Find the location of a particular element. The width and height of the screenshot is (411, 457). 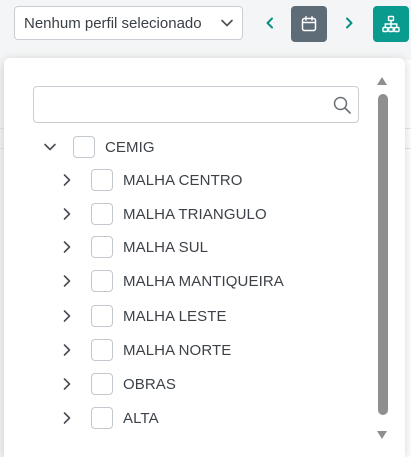

toolbar: Nenhum perfil selecionado is located at coordinates (205, 28).